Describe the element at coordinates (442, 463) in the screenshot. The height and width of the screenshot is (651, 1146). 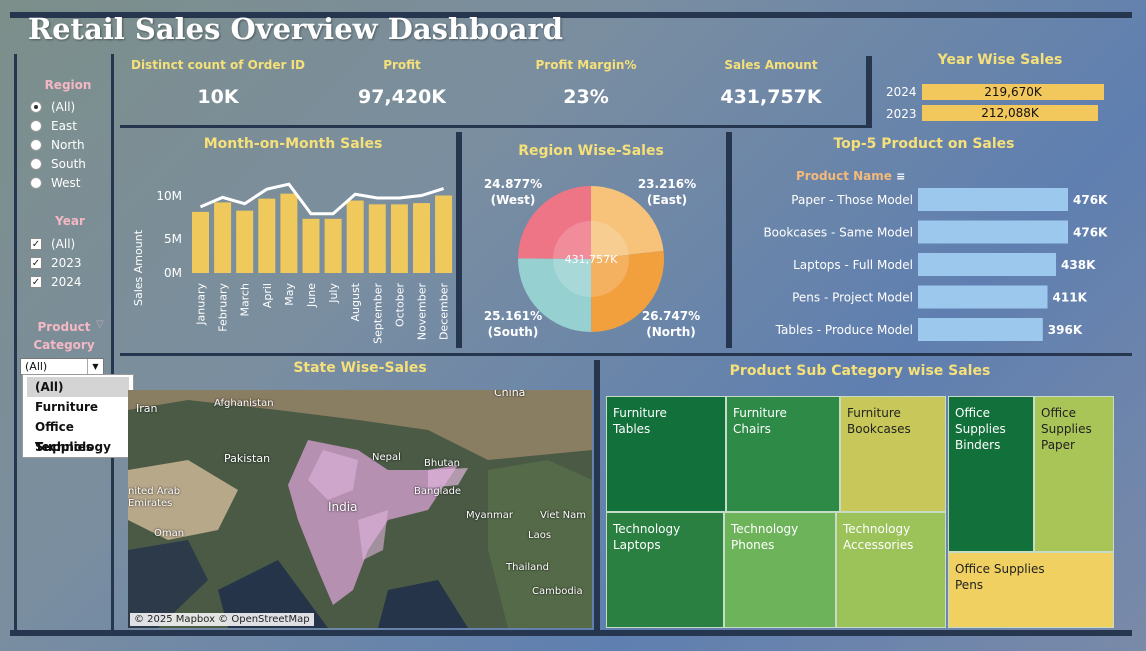
I see `map-label-bhutan: Bhutan` at that location.